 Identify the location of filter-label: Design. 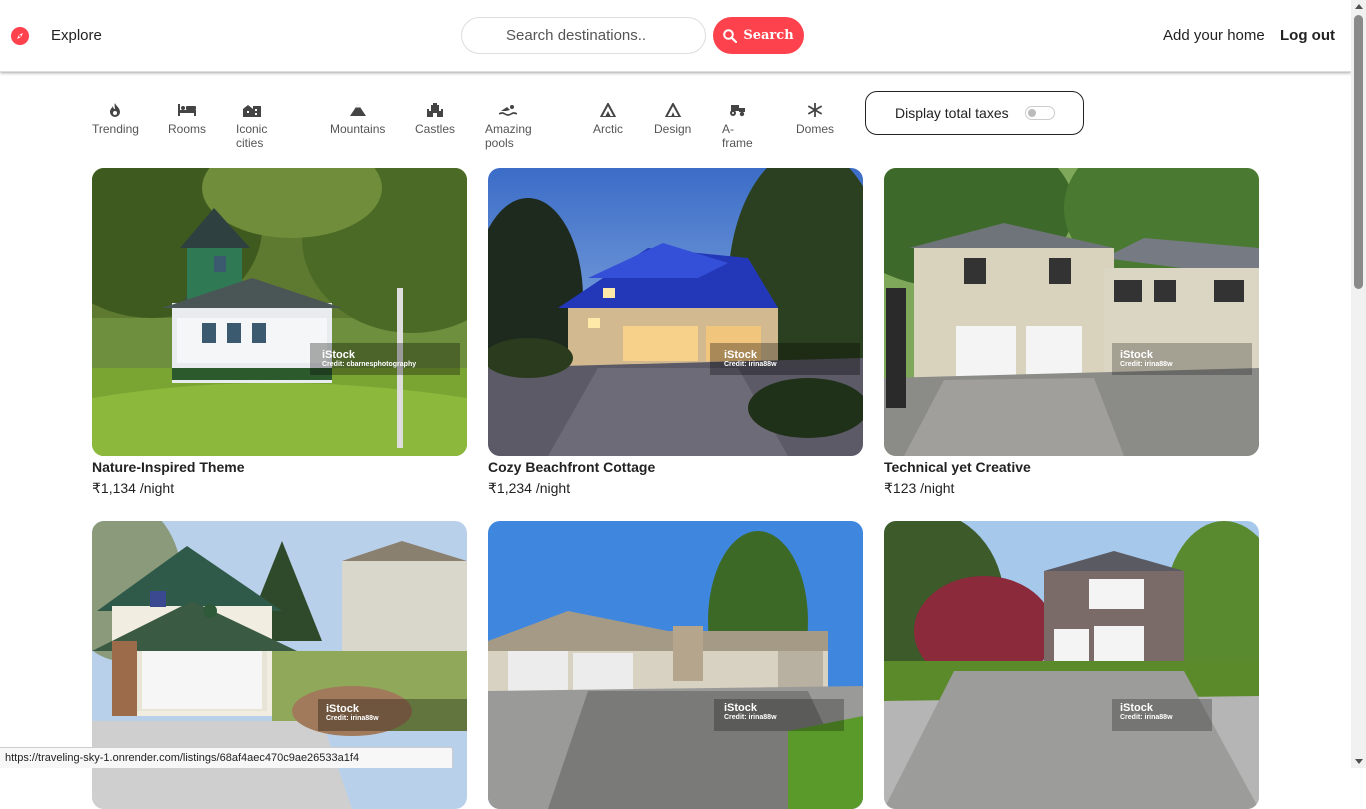
(673, 129).